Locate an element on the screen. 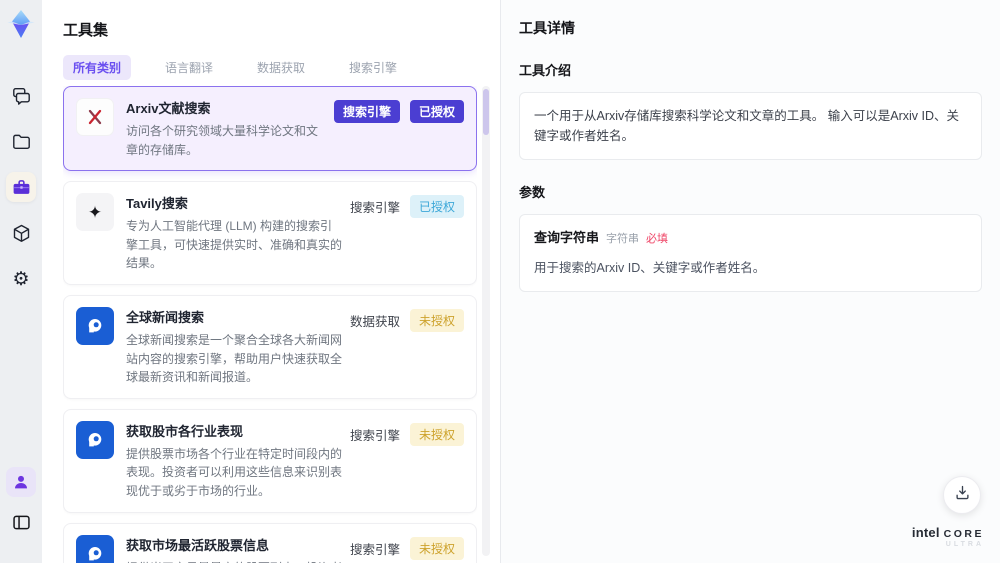  sidebar-item-account is located at coordinates (21, 482).